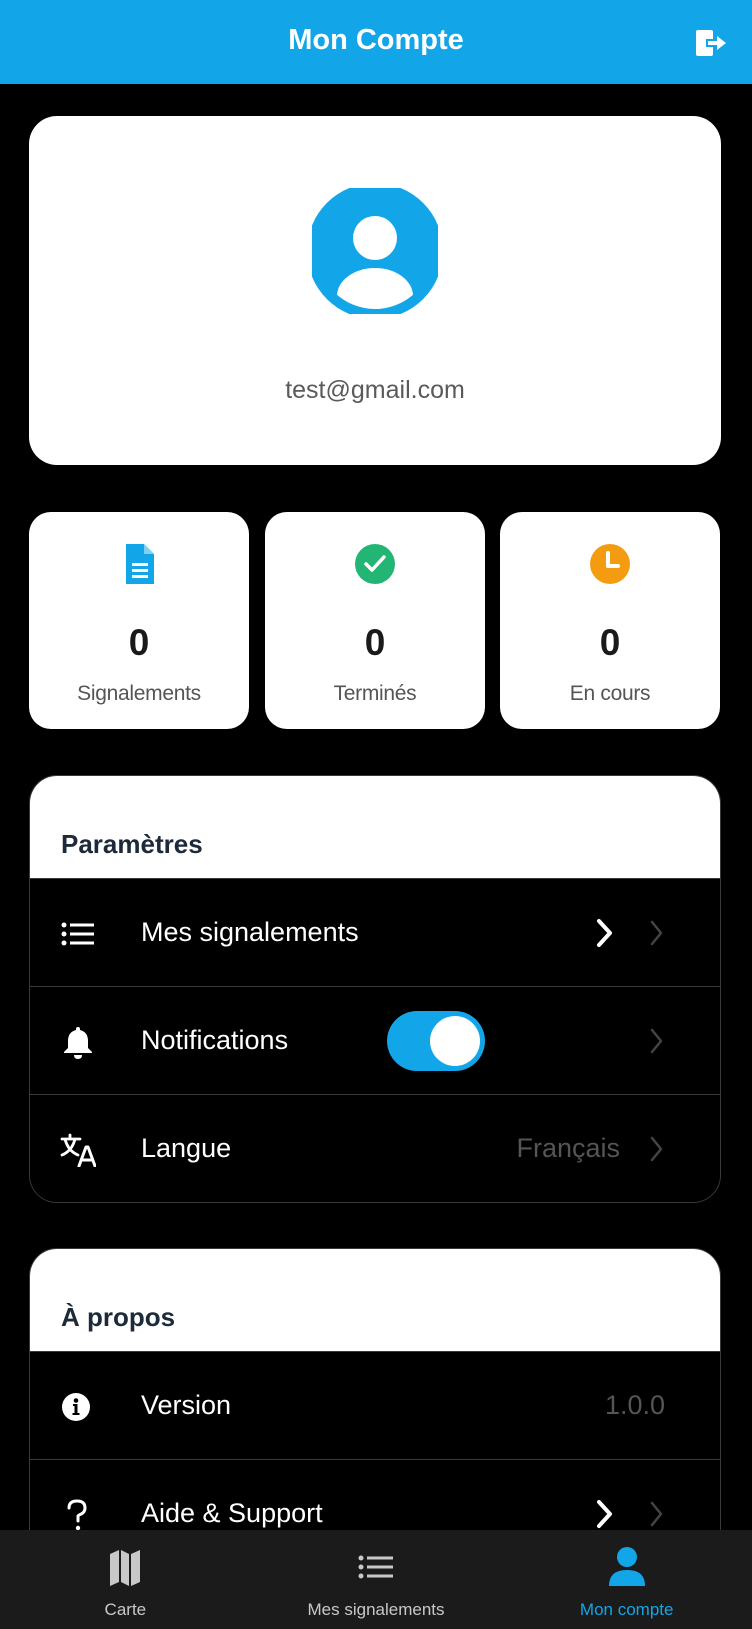 The width and height of the screenshot is (752, 1629). I want to click on settings-item-mes-signalements: Mes signalements, so click(375, 932).